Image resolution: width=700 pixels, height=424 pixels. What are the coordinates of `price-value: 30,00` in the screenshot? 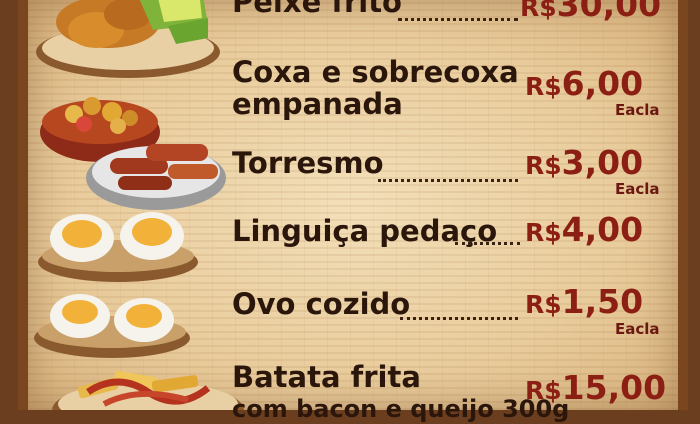 It's located at (609, 12).